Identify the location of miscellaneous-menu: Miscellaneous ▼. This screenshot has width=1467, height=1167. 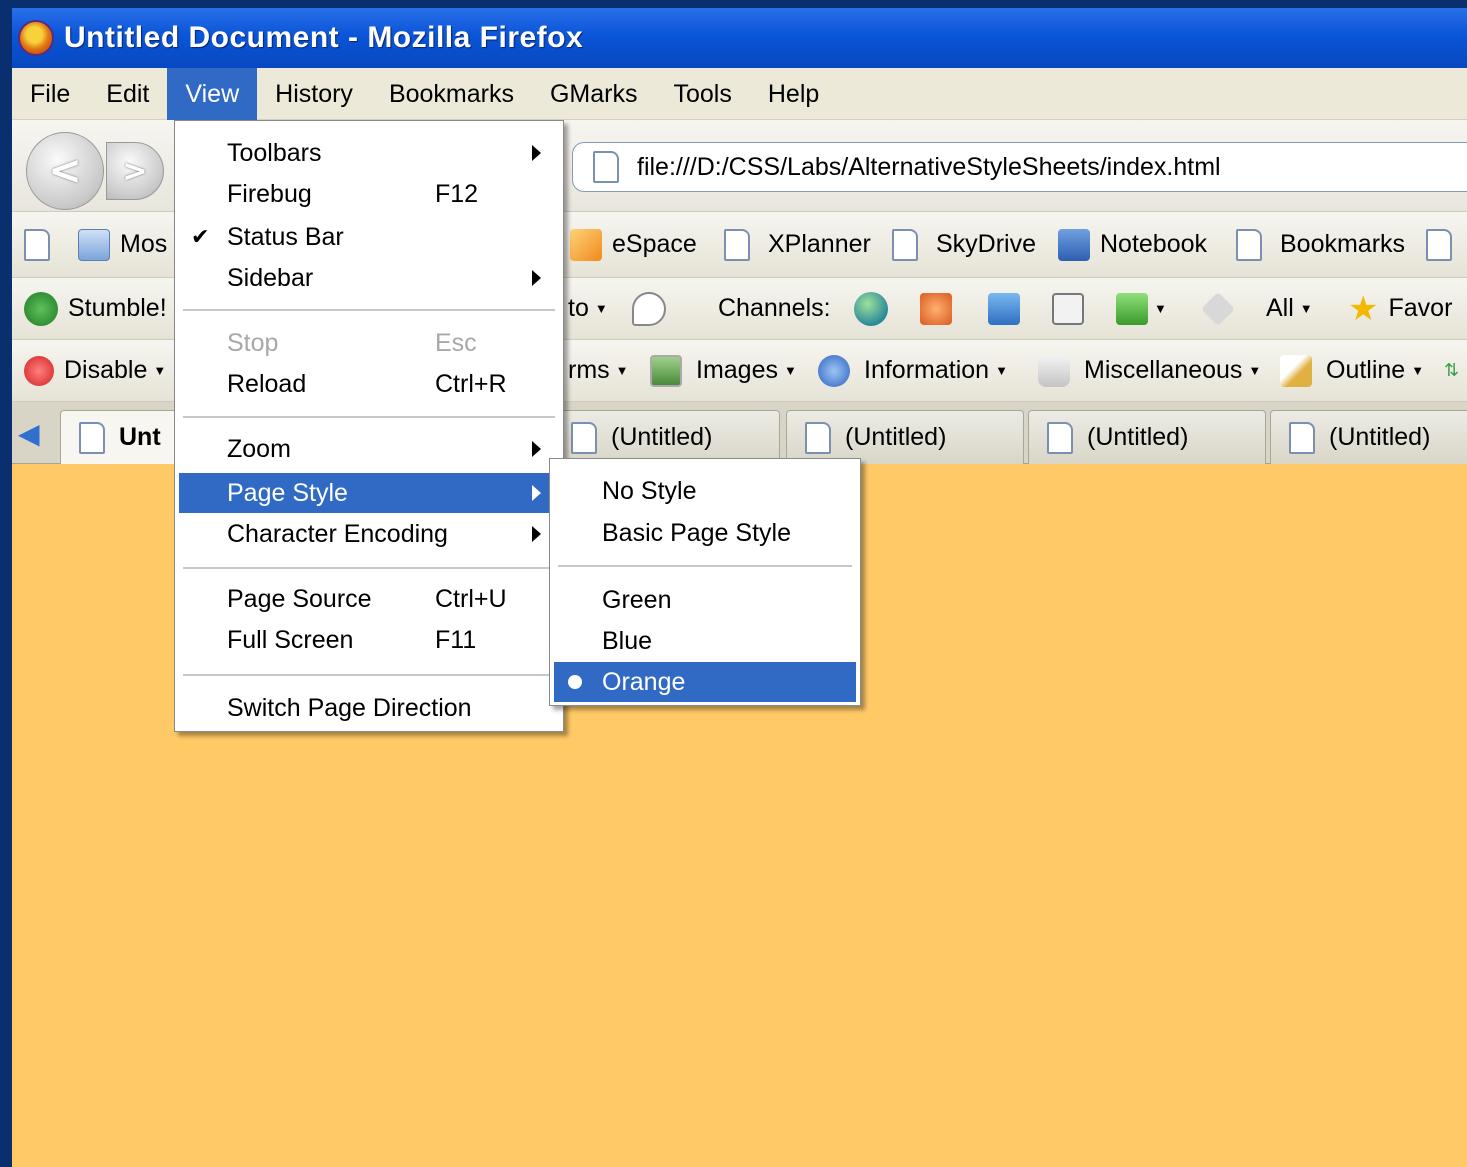
(1149, 370).